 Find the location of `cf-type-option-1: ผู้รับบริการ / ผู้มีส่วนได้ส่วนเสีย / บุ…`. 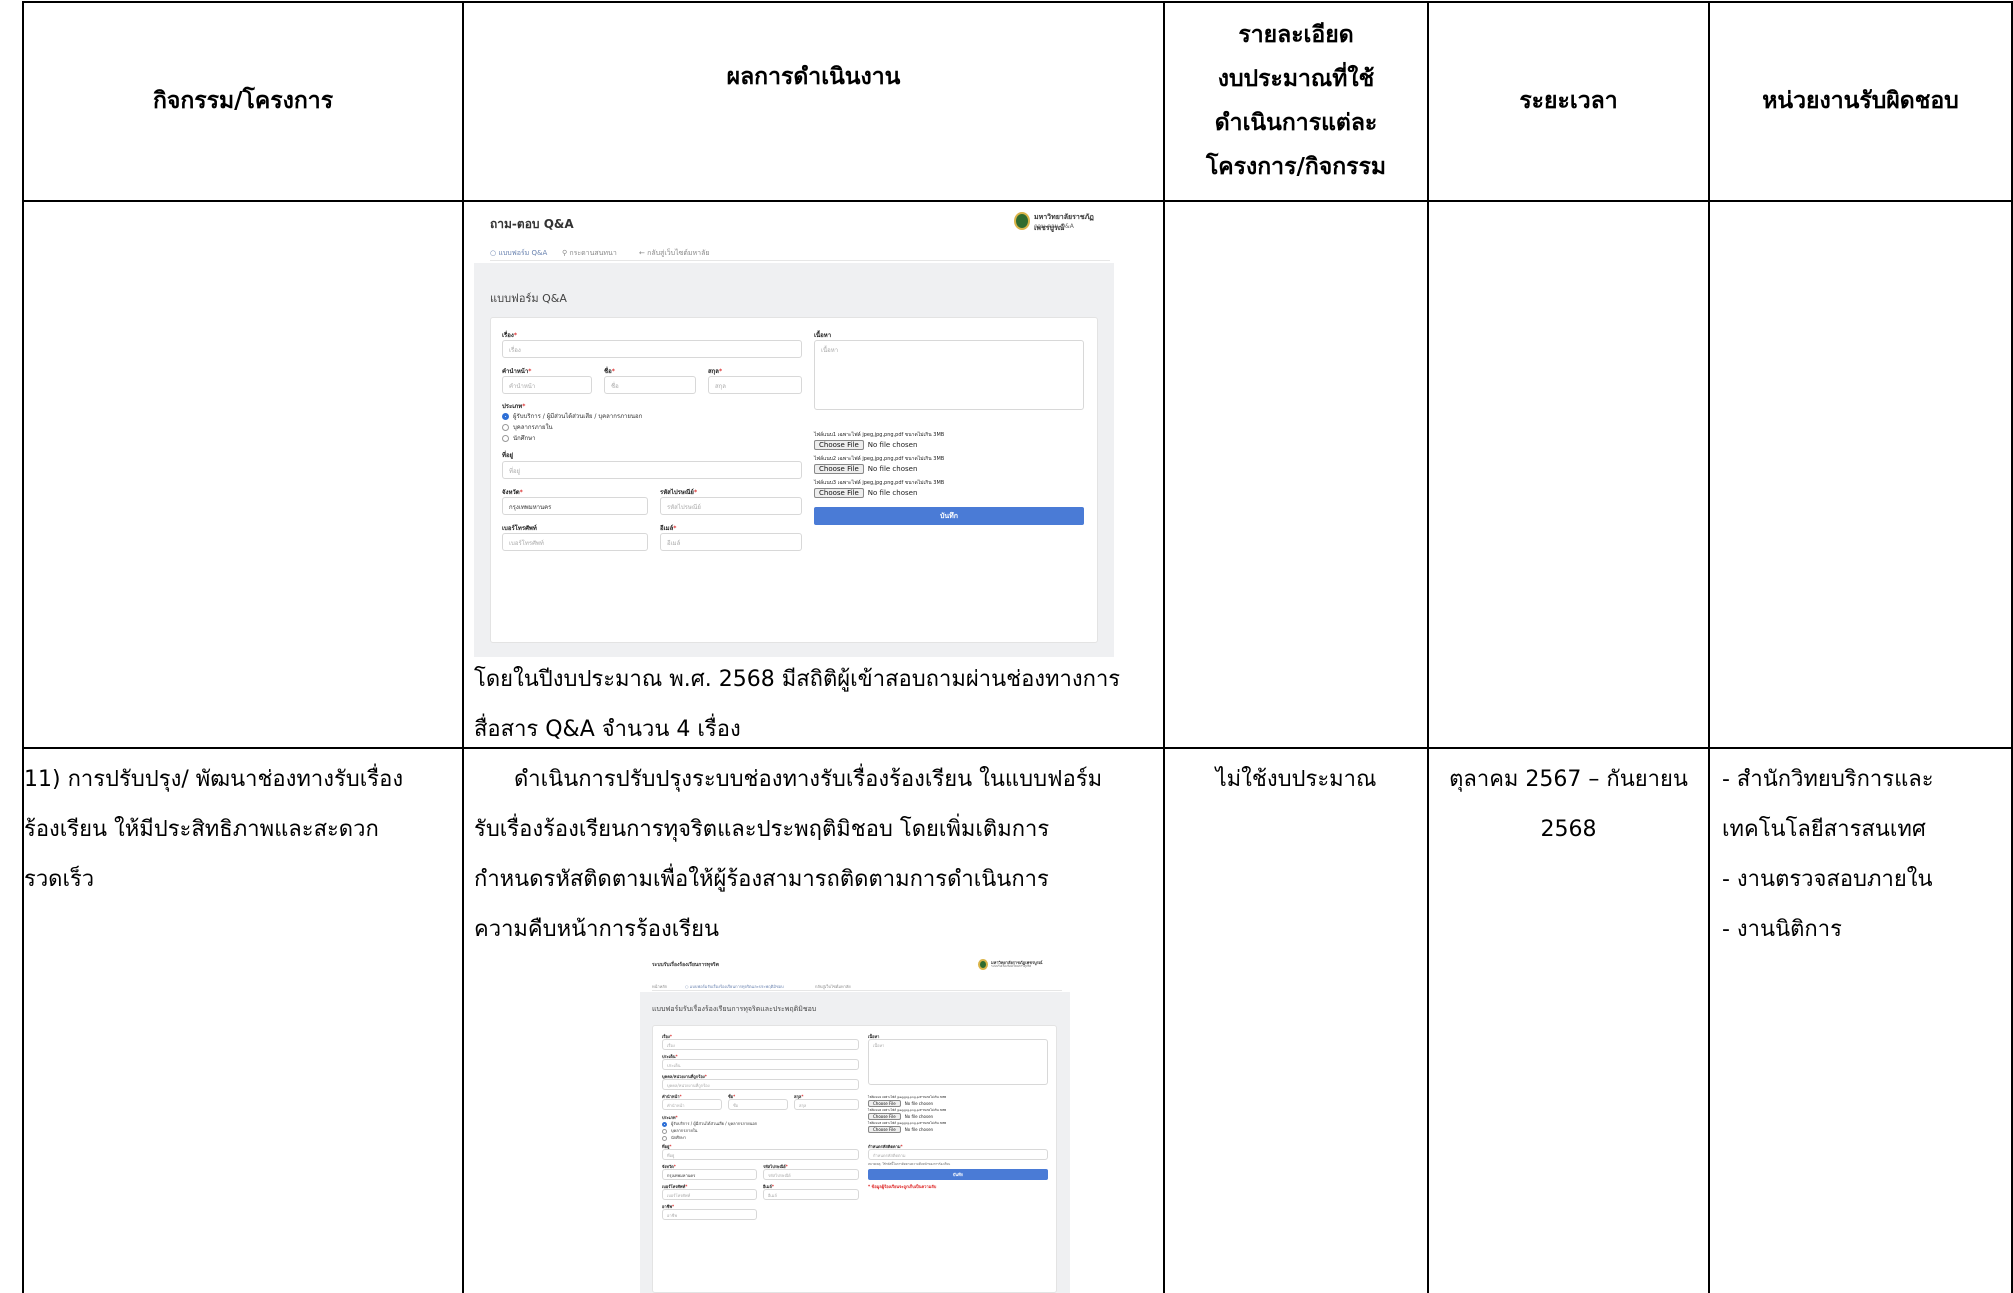

cf-type-option-1: ผู้รับบริการ / ผู้มีส่วนได้ส่วนเสีย / บุ… is located at coordinates (709, 1123).